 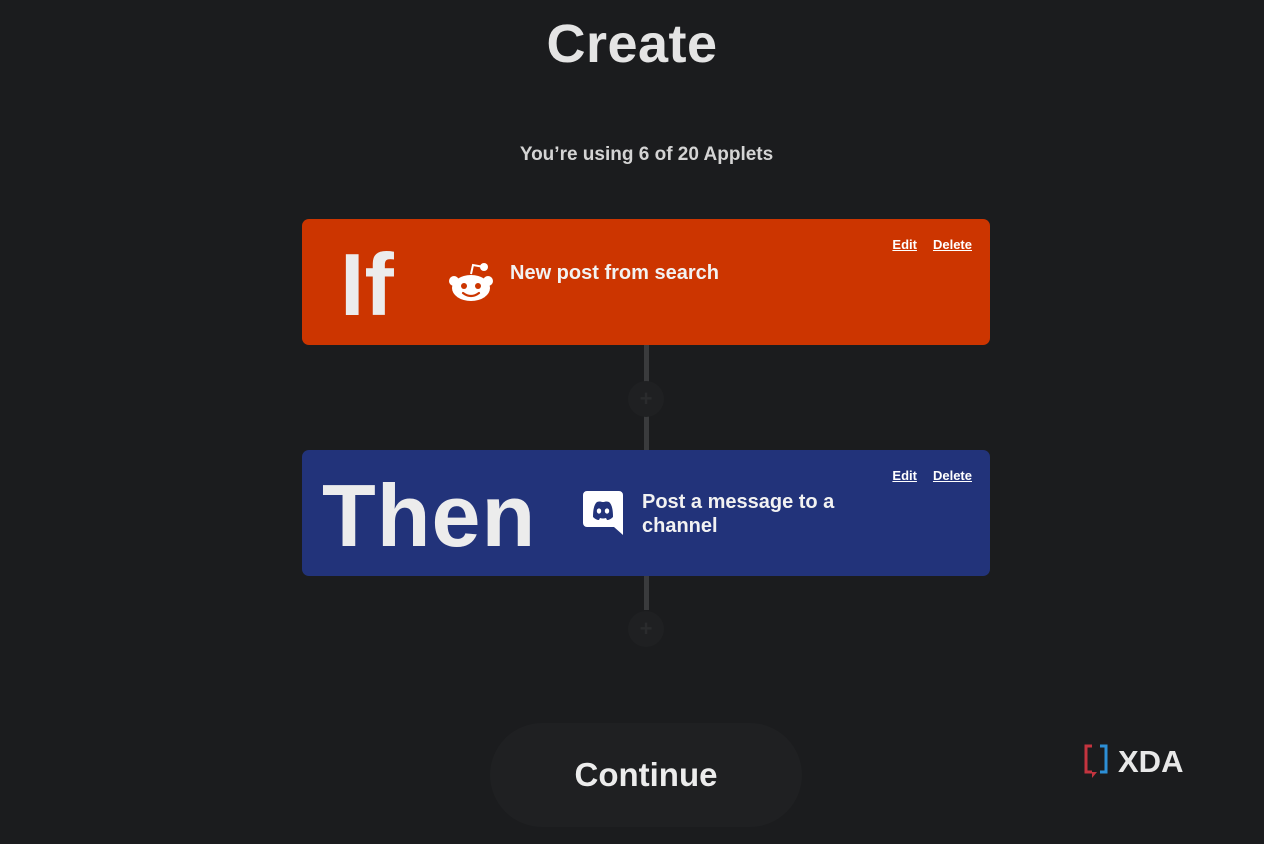 I want to click on action-label: Post a message to a channel, so click(x=738, y=514).